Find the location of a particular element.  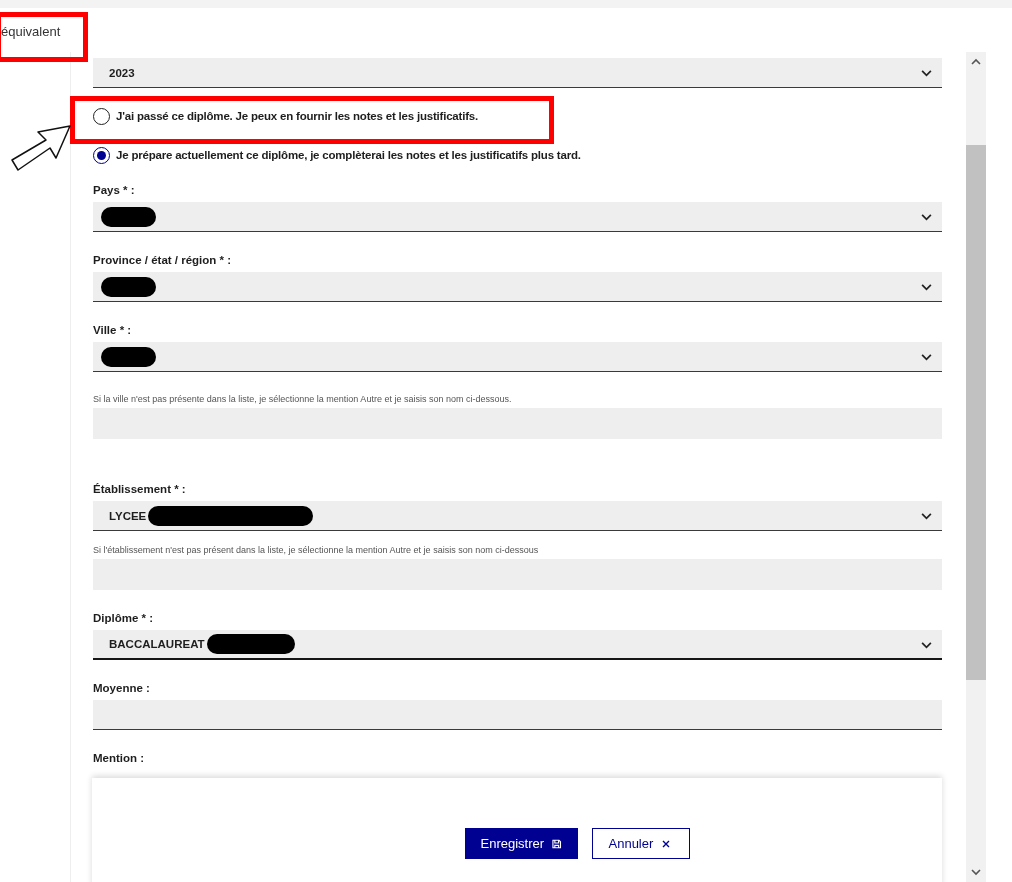

scrollbar-thumb is located at coordinates (976, 412).